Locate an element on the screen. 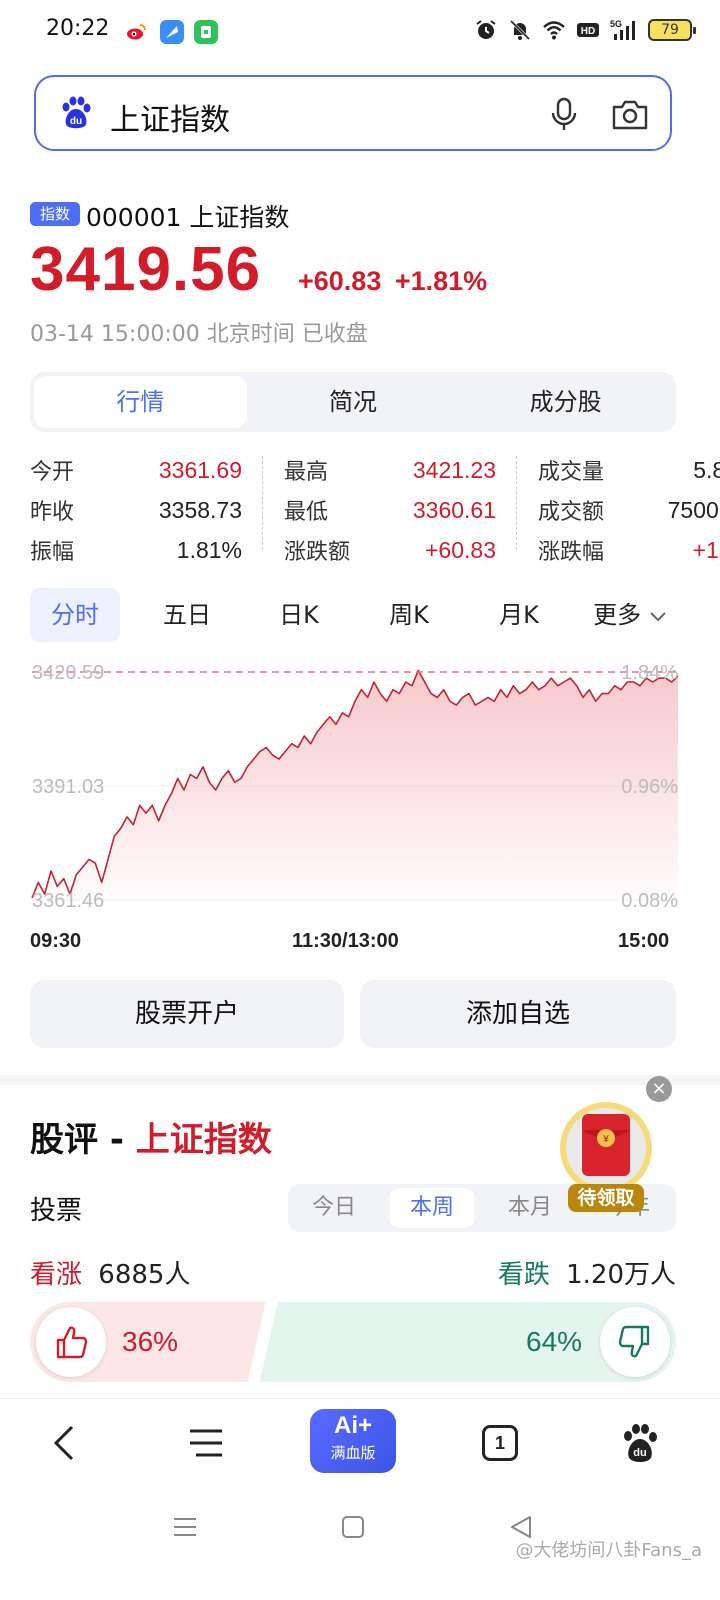 The image size is (720, 1600). claim-label: 待领取 is located at coordinates (606, 1198).